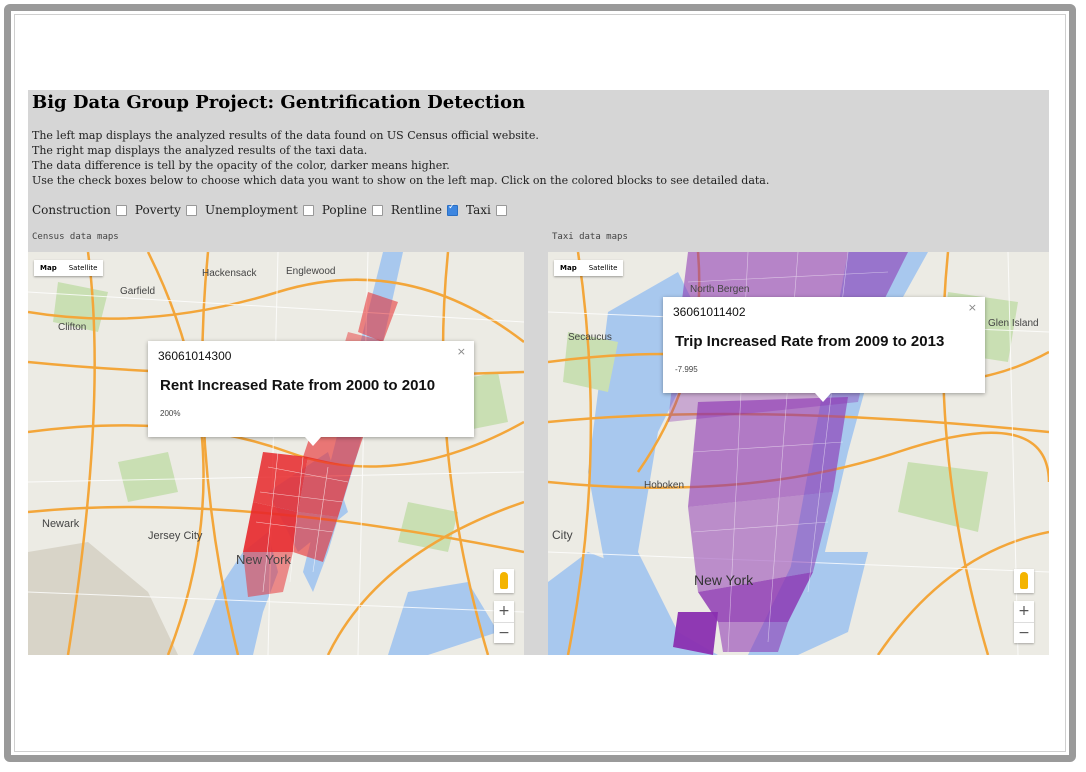 This screenshot has height=772, width=1086. What do you see at coordinates (664, 485) in the screenshot?
I see `place-label: Hoboken` at bounding box center [664, 485].